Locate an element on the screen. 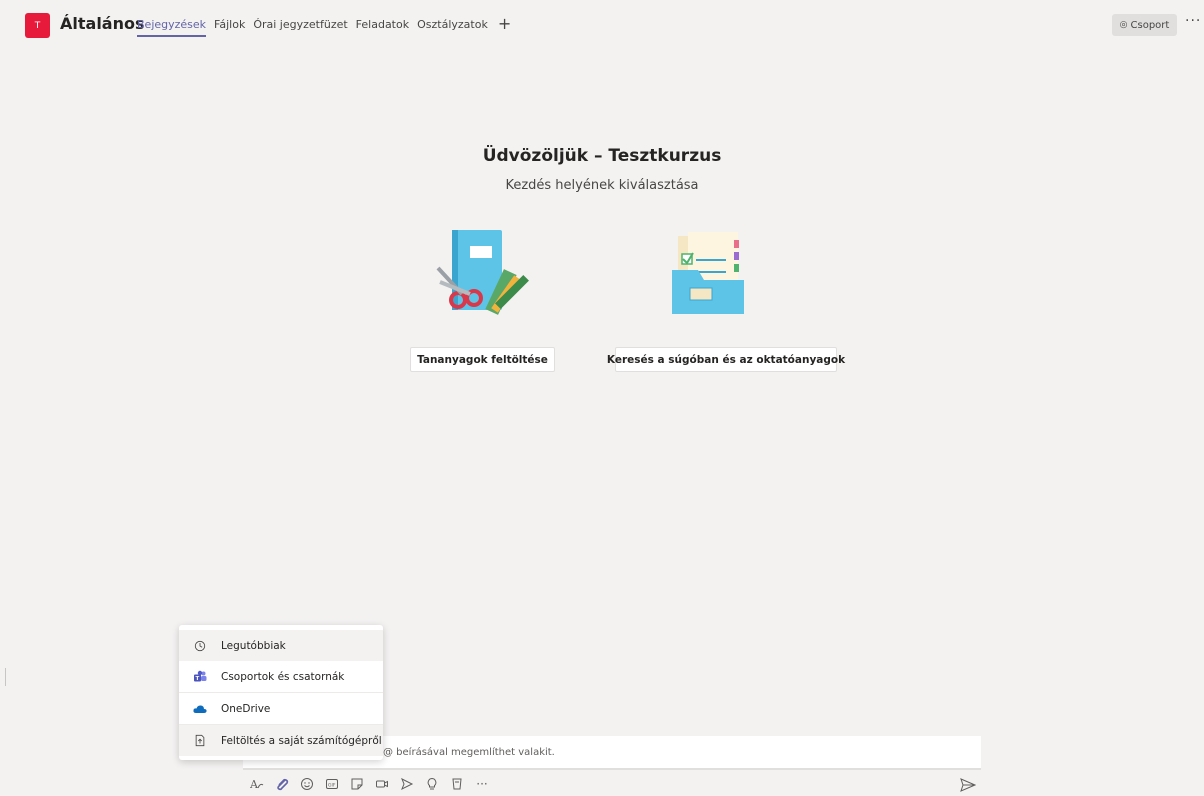 The width and height of the screenshot is (1204, 796). menu-item-recent: Legutóbbiak is located at coordinates (281, 645).